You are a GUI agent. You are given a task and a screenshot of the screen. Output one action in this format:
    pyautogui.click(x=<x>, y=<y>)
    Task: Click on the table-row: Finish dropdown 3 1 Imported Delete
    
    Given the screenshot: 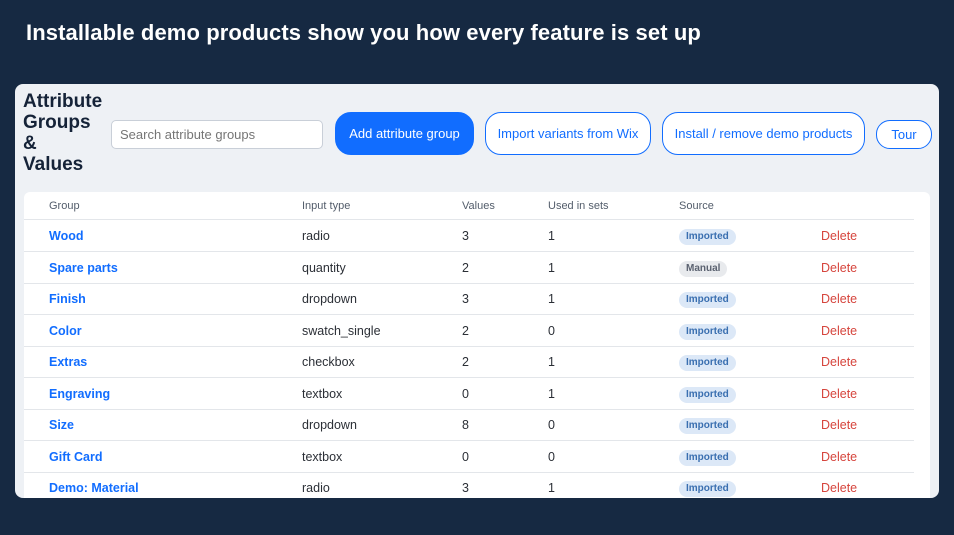 What is the action you would take?
    pyautogui.click(x=469, y=299)
    